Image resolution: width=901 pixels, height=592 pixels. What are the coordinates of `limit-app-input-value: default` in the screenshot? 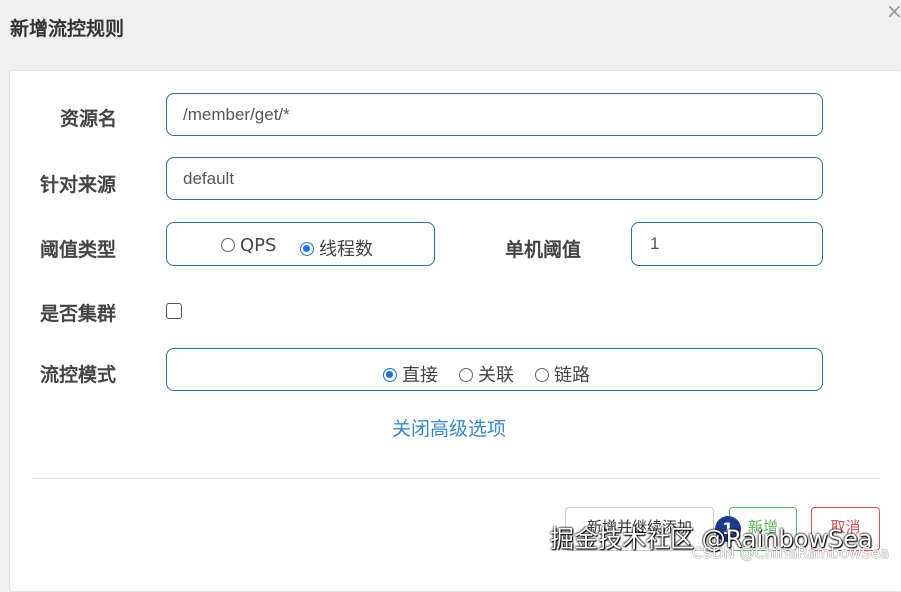 It's located at (209, 178).